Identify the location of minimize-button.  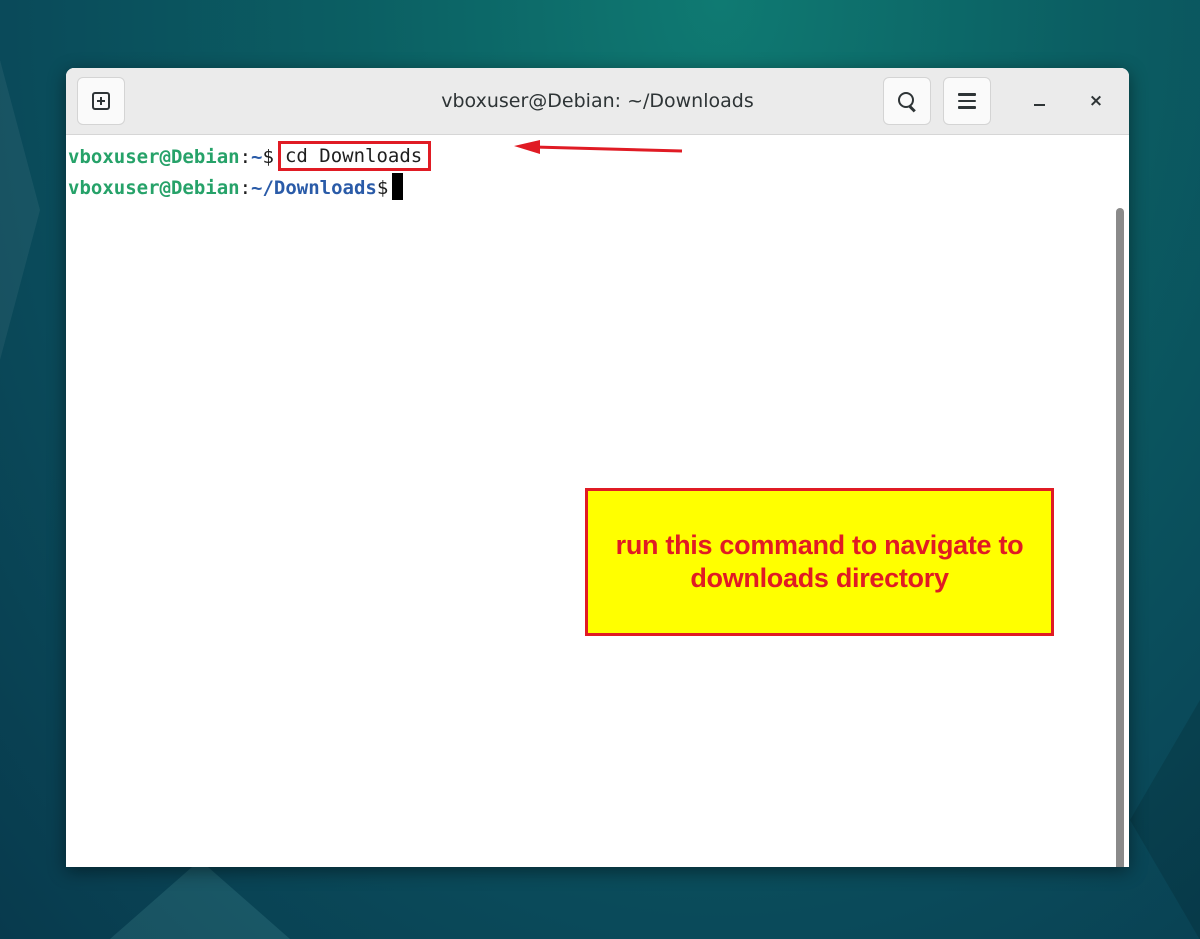
(1039, 101).